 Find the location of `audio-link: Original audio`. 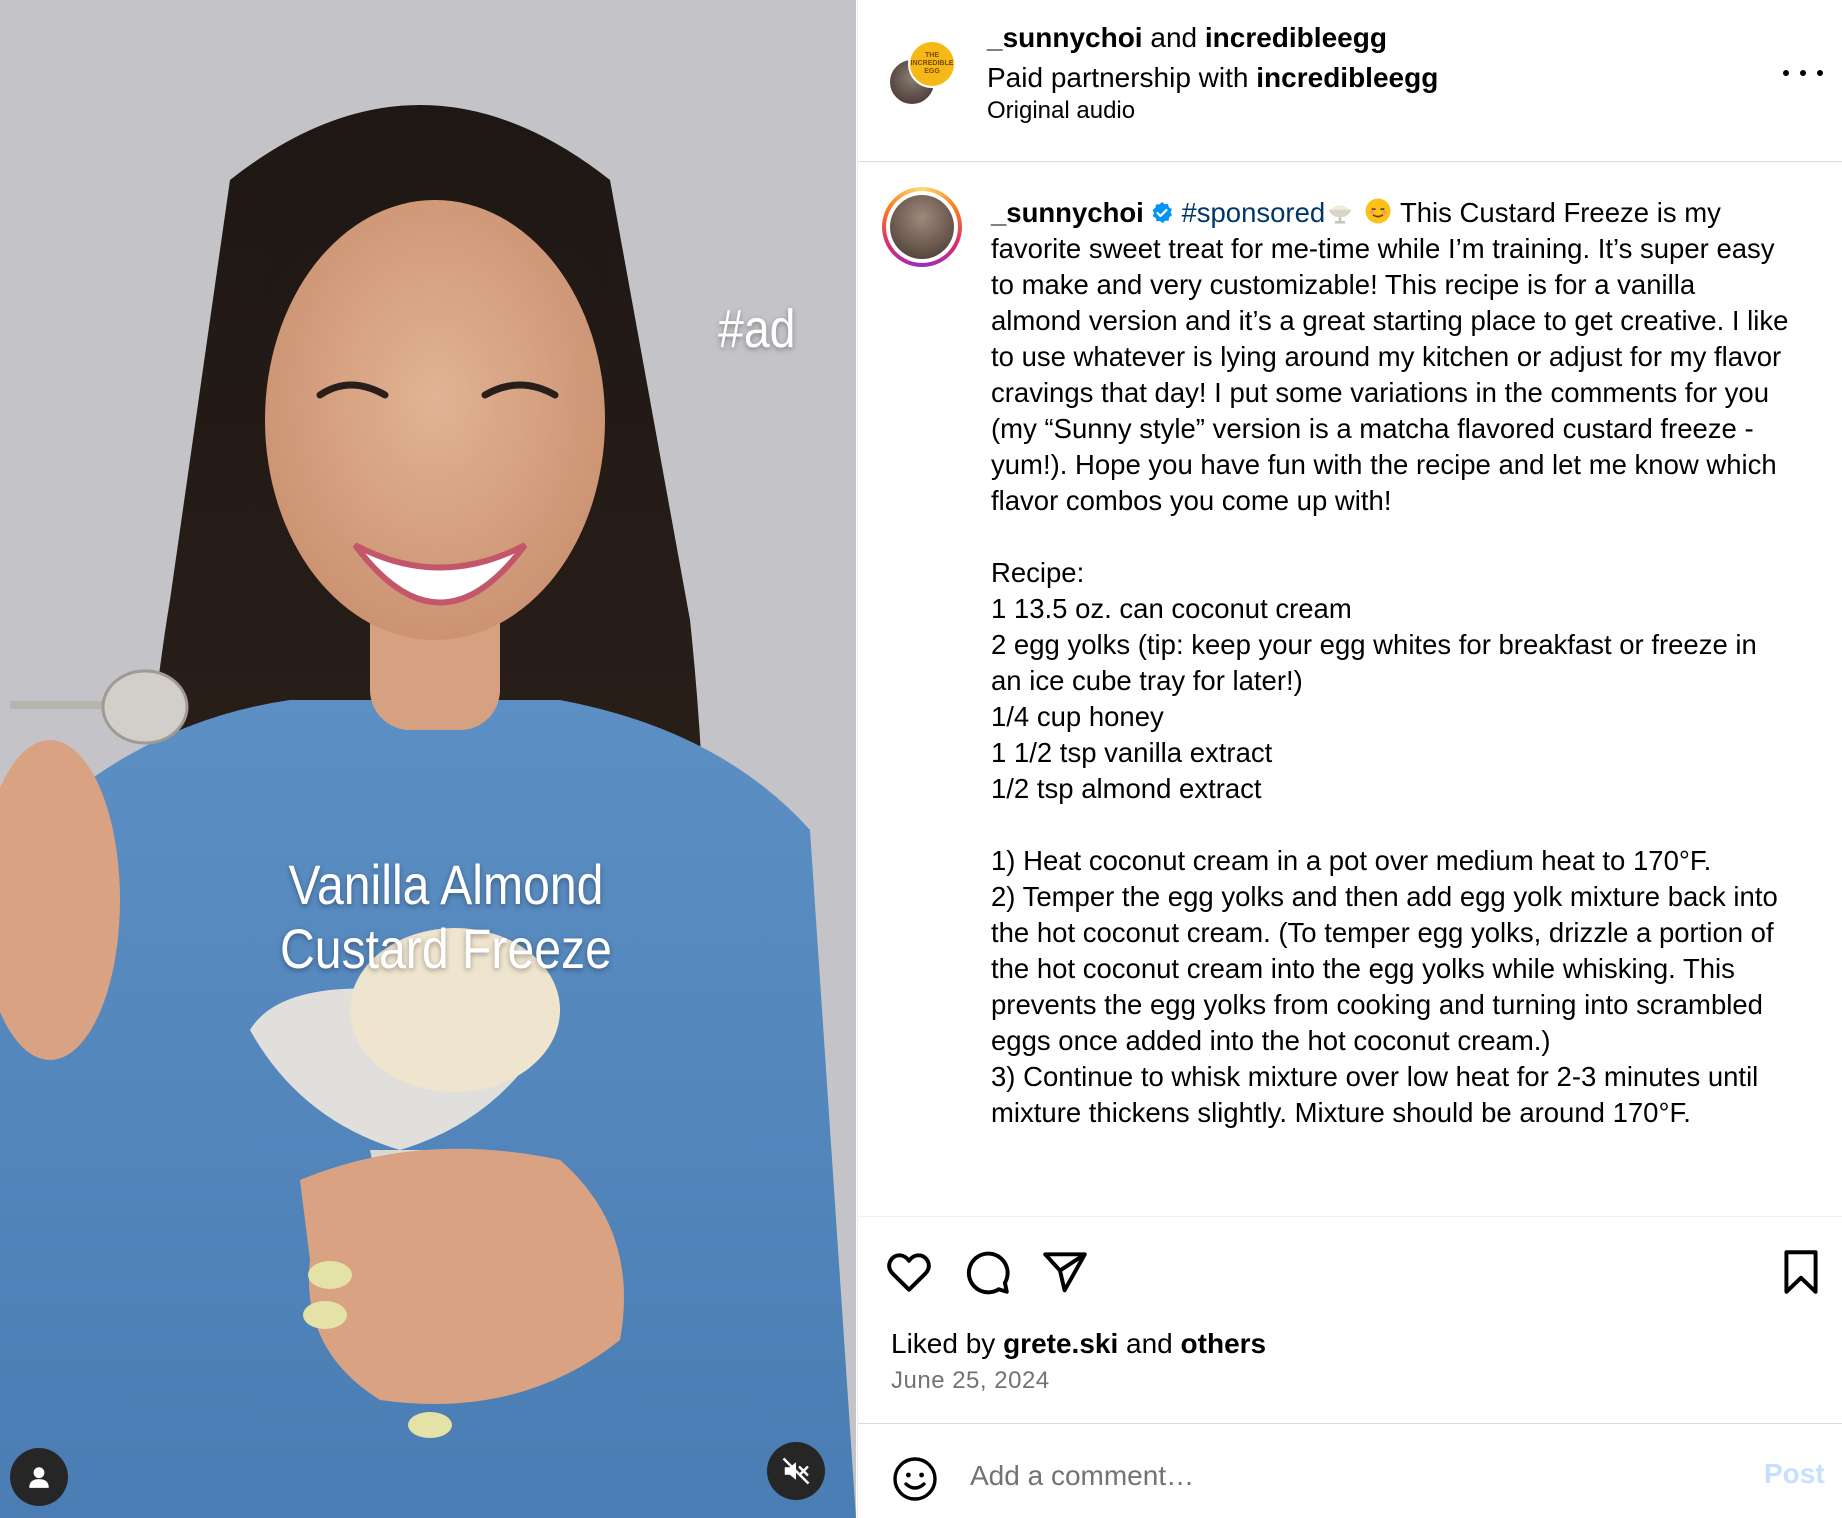

audio-link: Original audio is located at coordinates (1061, 111).